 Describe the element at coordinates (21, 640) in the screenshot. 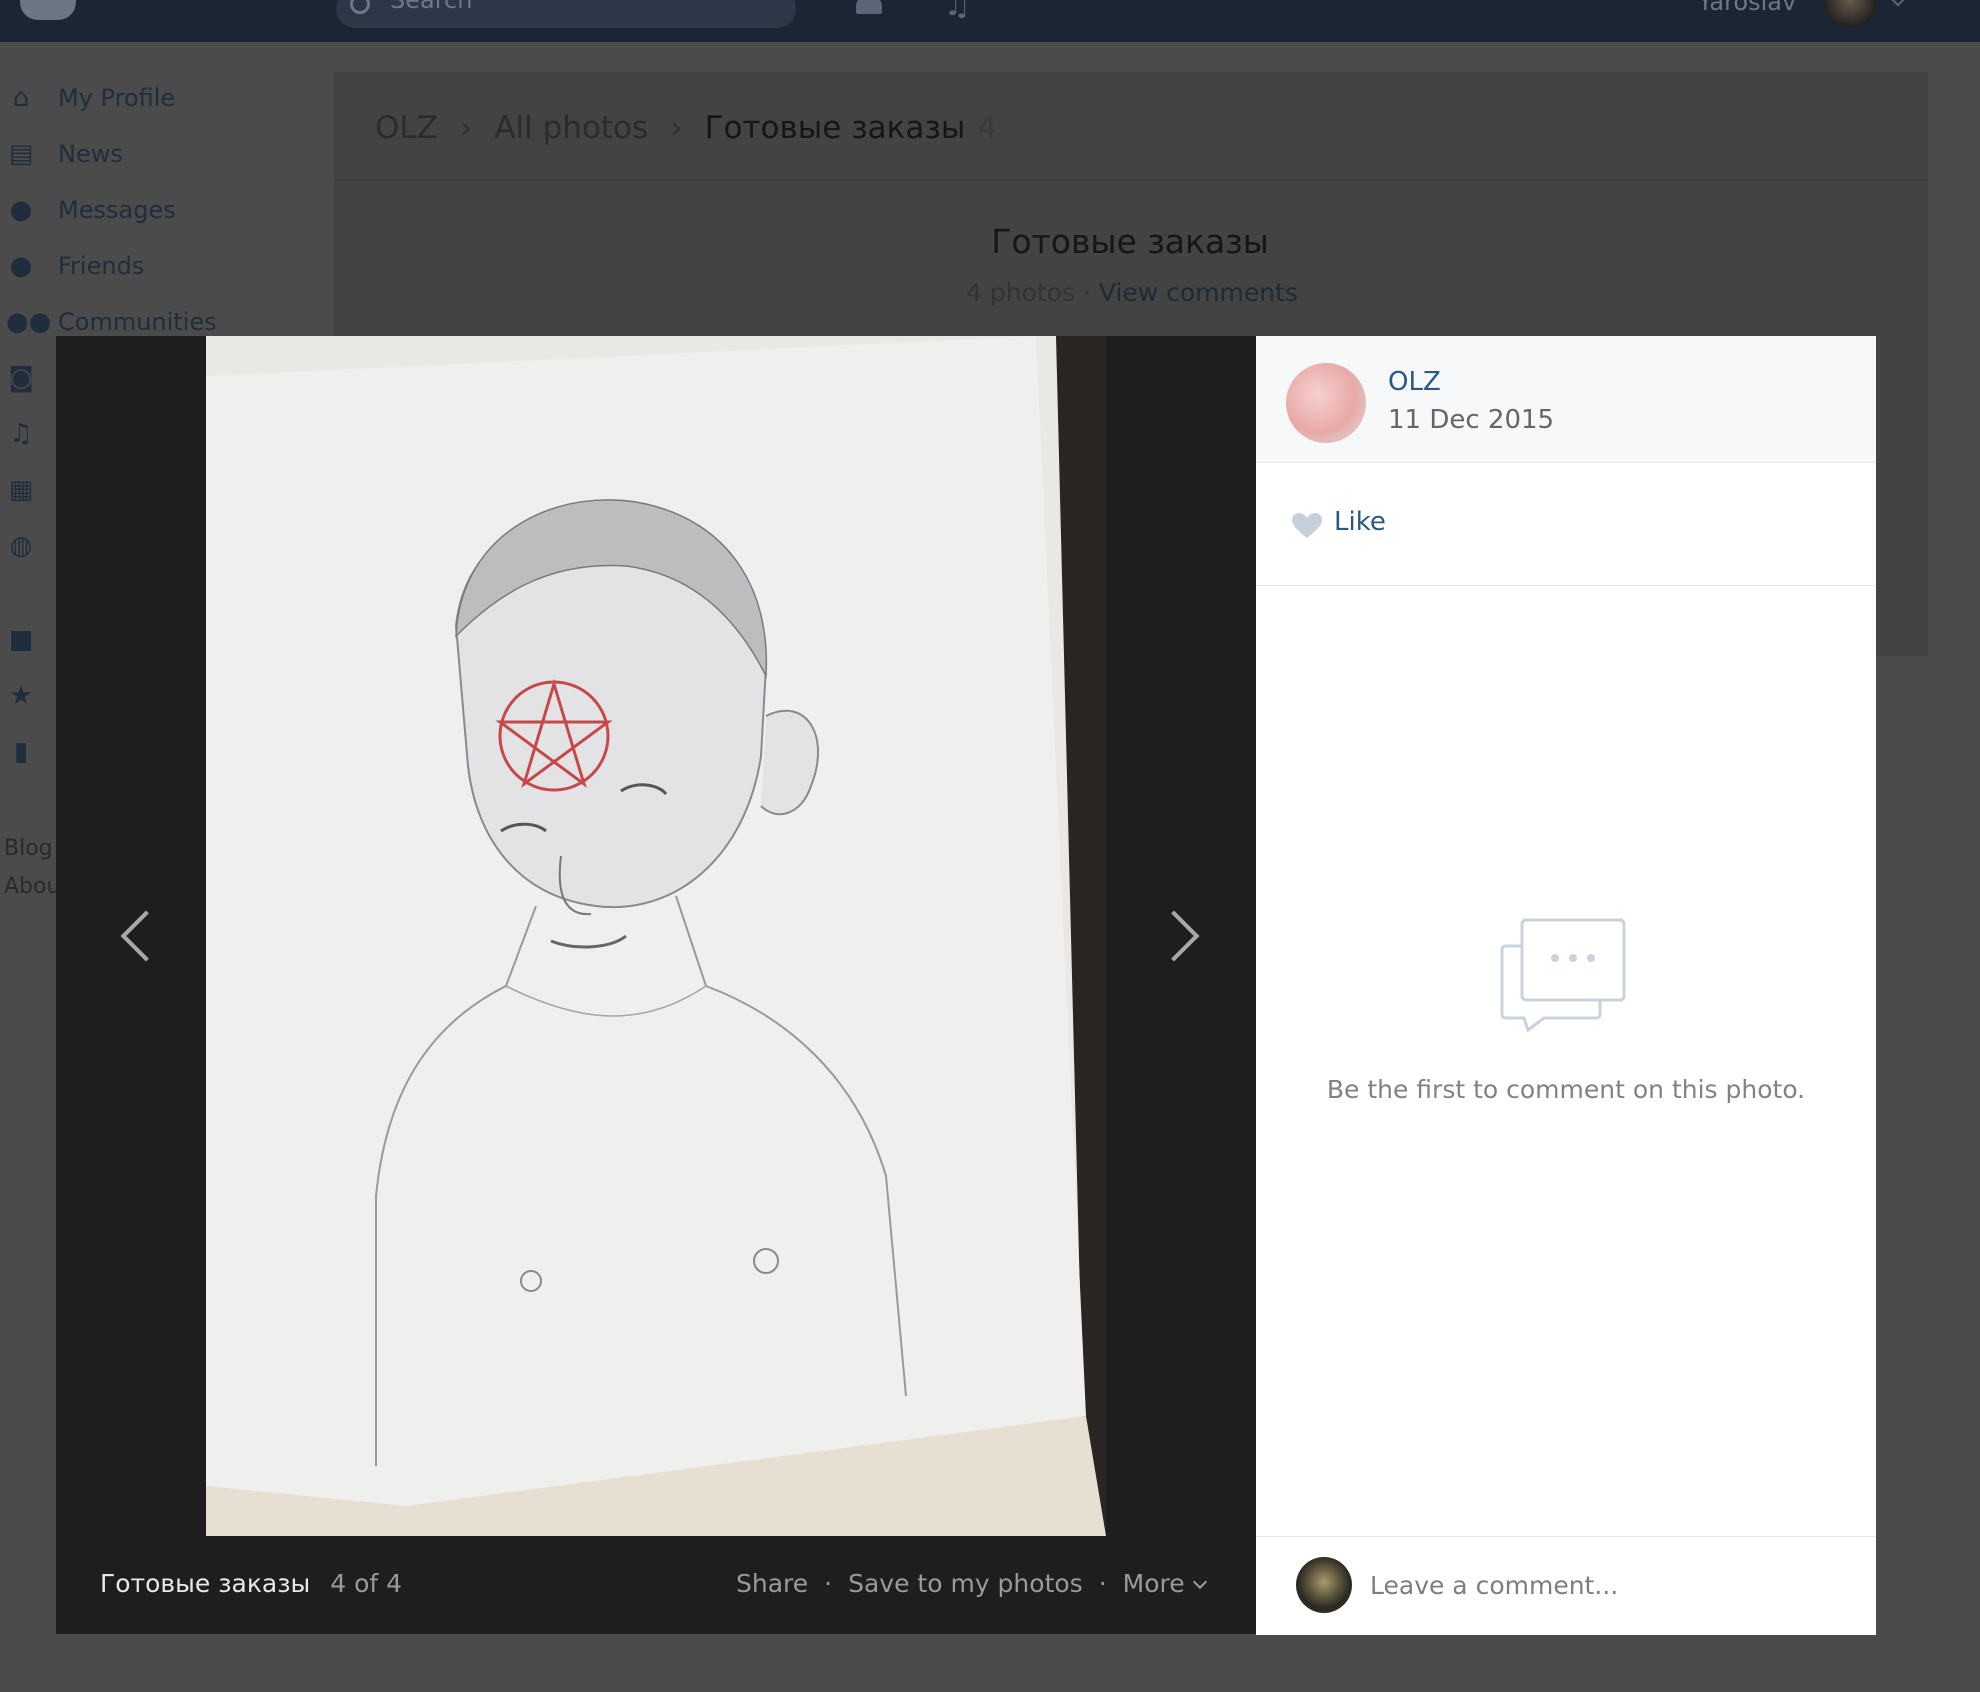

I see `bag-icon: ■` at that location.